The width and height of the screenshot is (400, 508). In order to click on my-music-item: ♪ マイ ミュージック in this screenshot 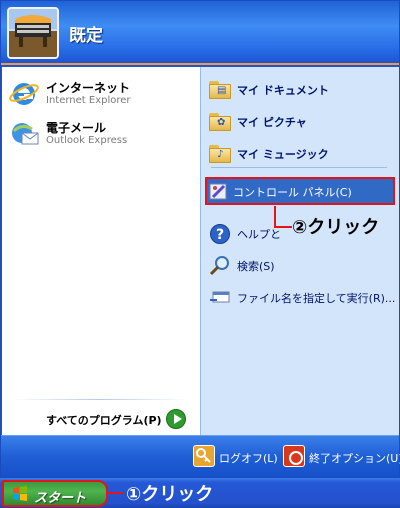, I will do `click(300, 153)`.